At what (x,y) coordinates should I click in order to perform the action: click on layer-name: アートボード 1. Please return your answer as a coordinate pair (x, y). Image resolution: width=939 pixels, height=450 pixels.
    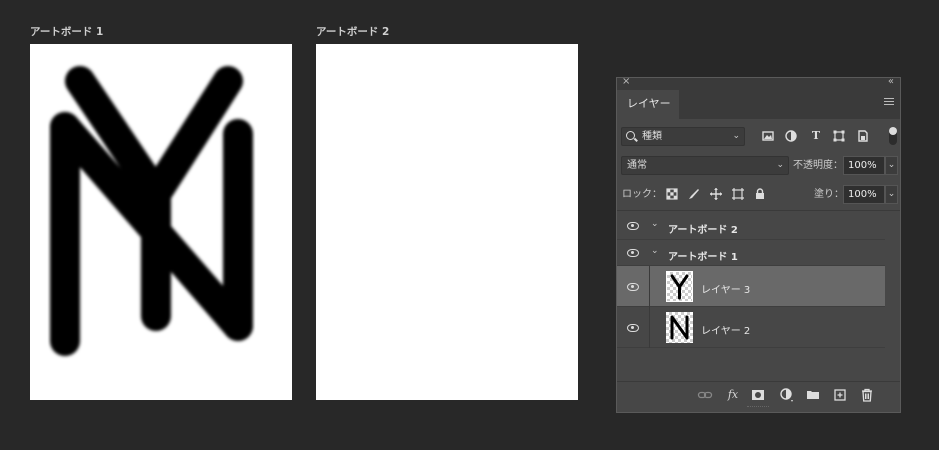
    Looking at the image, I should click on (703, 257).